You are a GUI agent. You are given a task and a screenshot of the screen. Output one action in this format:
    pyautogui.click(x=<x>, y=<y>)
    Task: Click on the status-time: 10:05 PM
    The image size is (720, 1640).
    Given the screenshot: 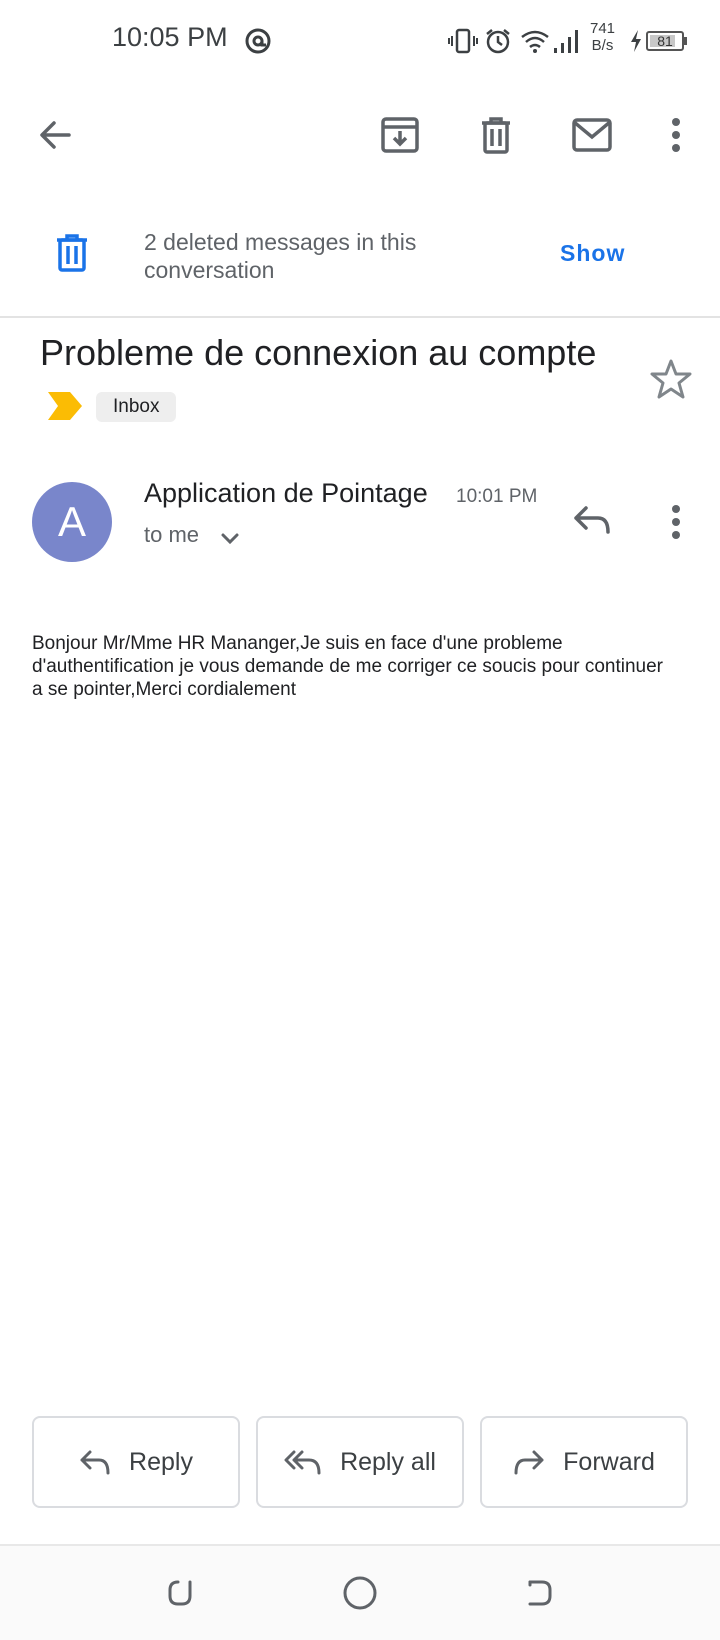 What is the action you would take?
    pyautogui.click(x=170, y=37)
    